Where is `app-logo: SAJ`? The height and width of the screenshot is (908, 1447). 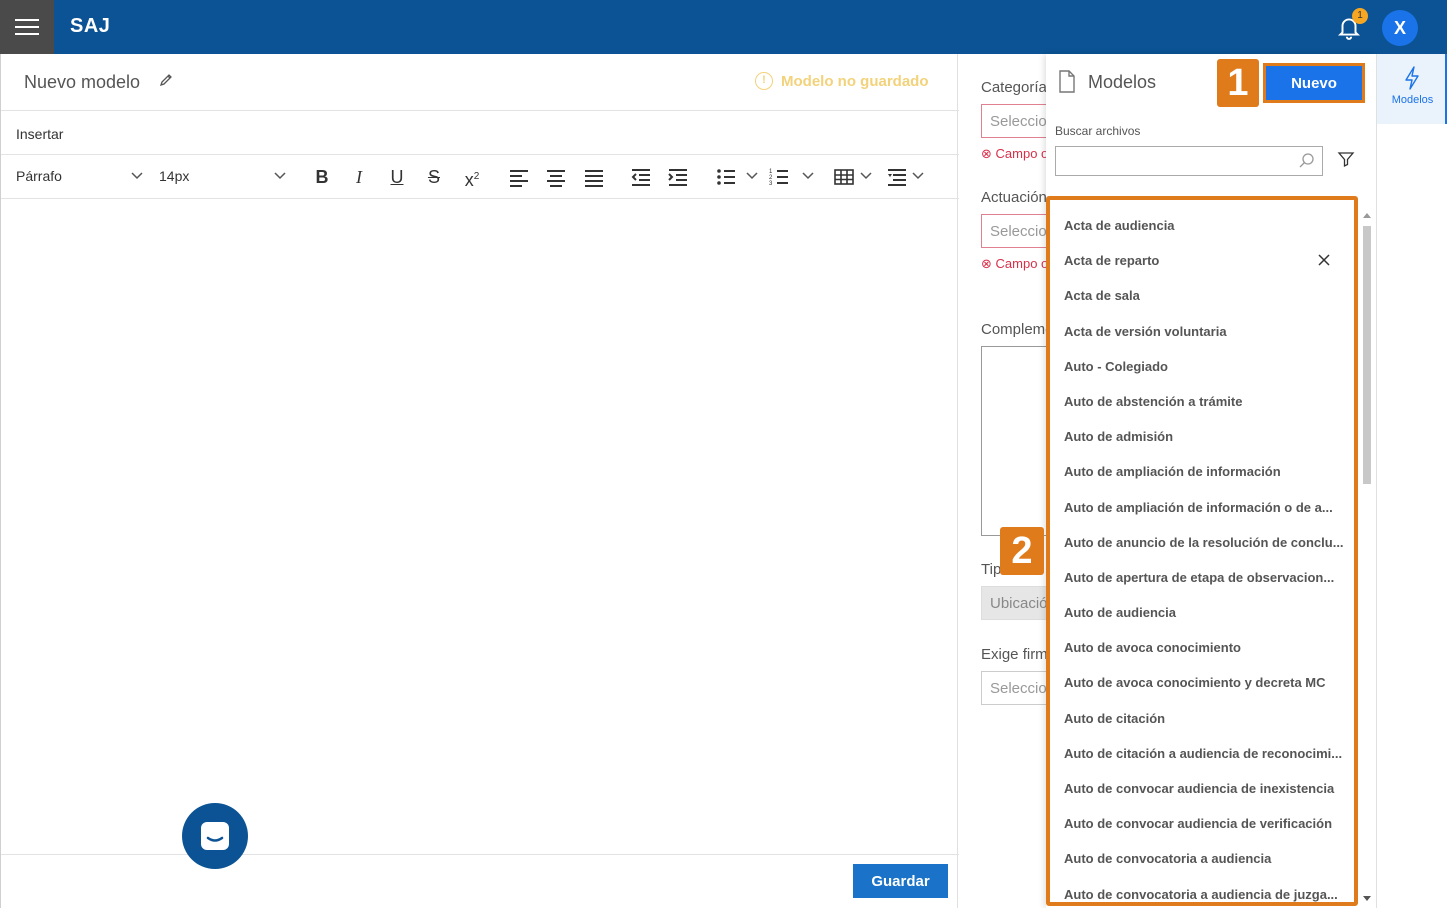
app-logo: SAJ is located at coordinates (90, 26).